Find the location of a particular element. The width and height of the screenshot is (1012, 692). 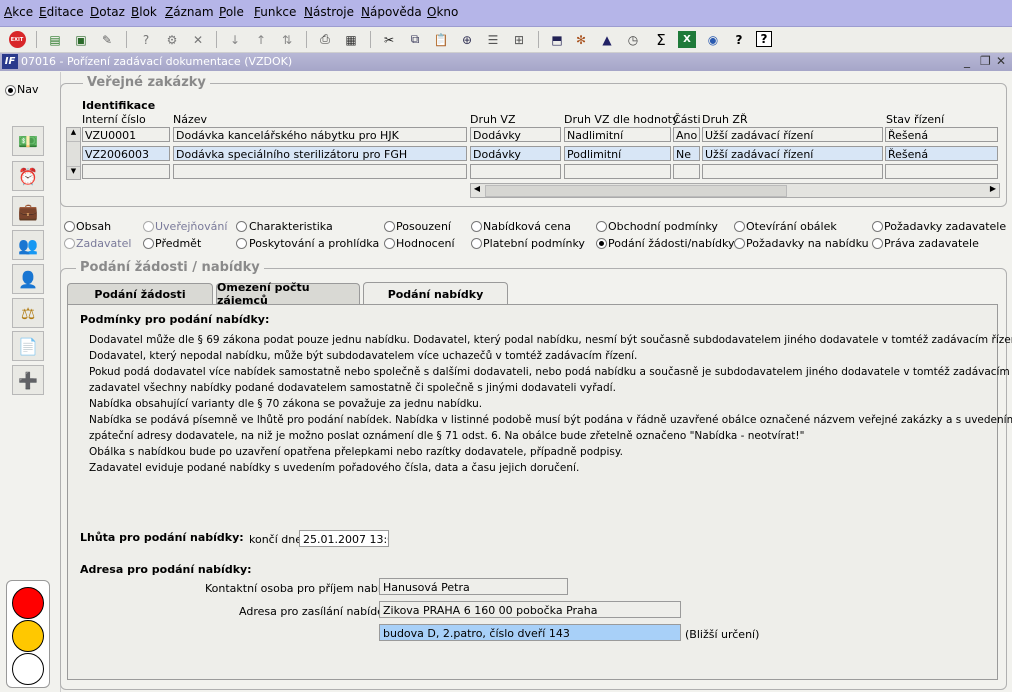

radio-hodnoceni is located at coordinates (389, 243).